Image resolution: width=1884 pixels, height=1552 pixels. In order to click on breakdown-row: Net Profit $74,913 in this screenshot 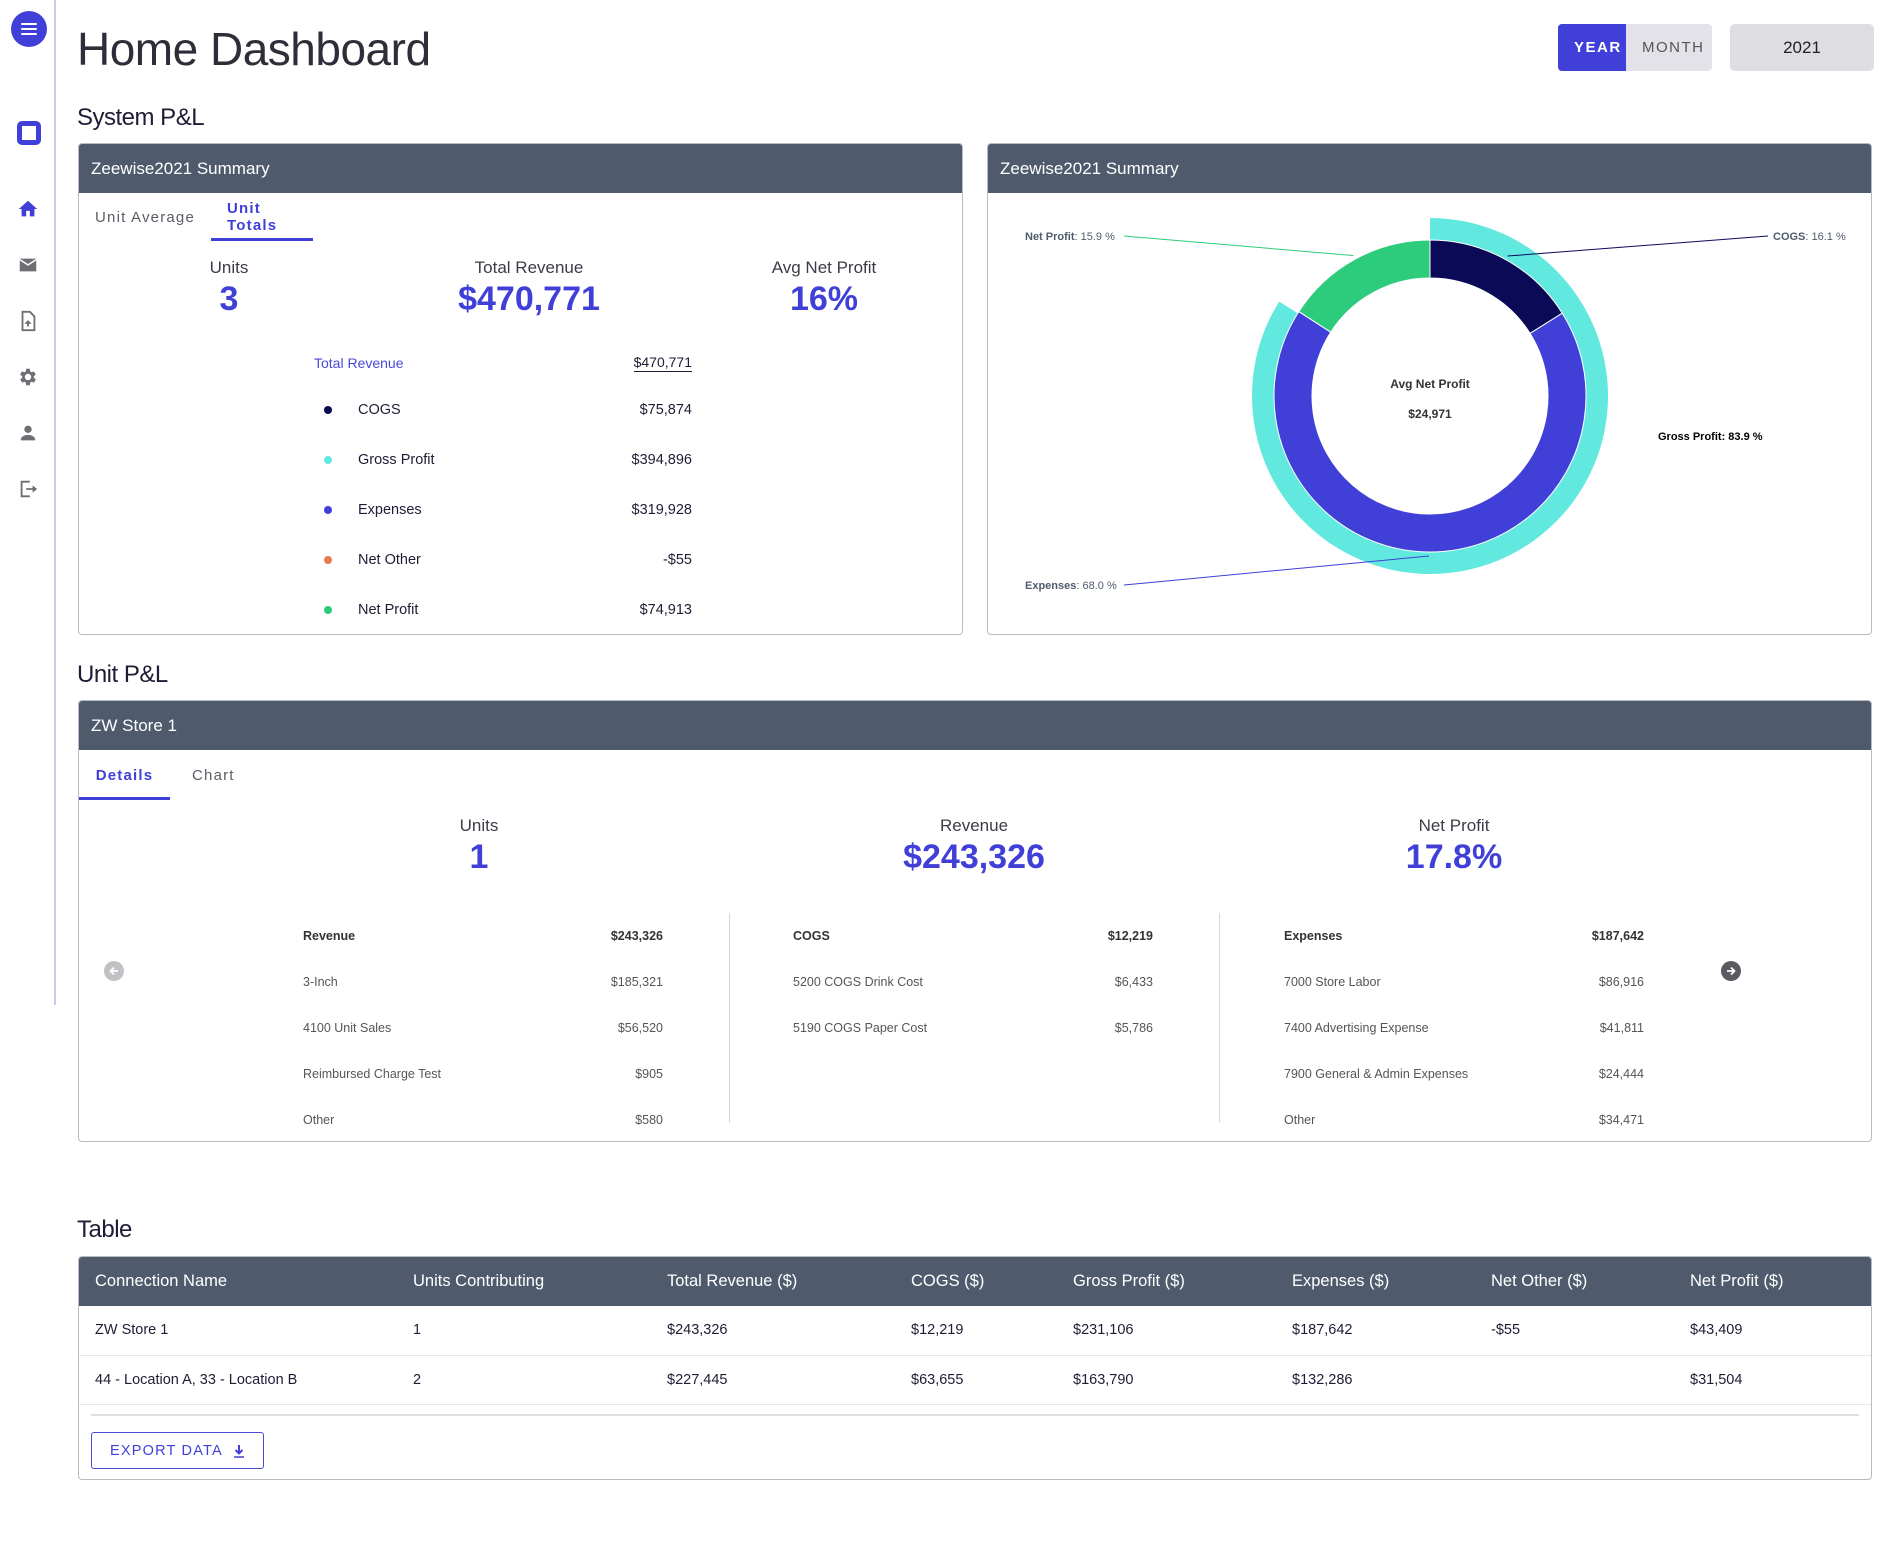, I will do `click(503, 609)`.